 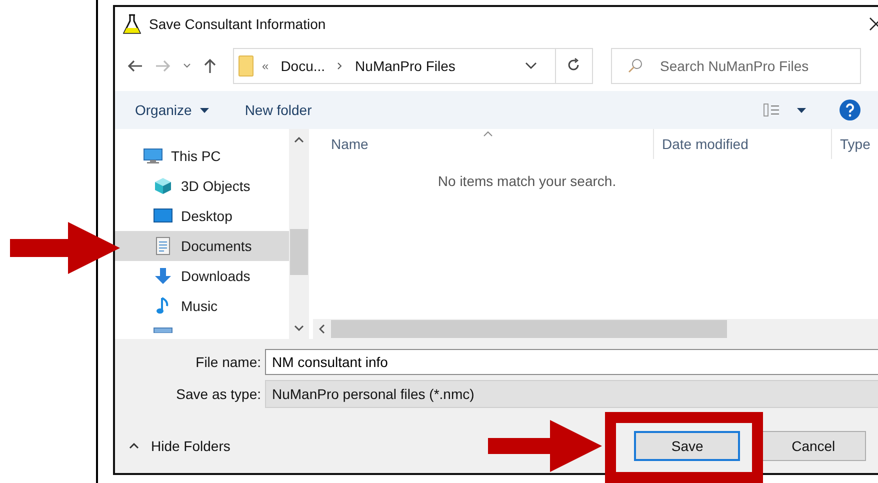 I want to click on search-icon, so click(x=635, y=66).